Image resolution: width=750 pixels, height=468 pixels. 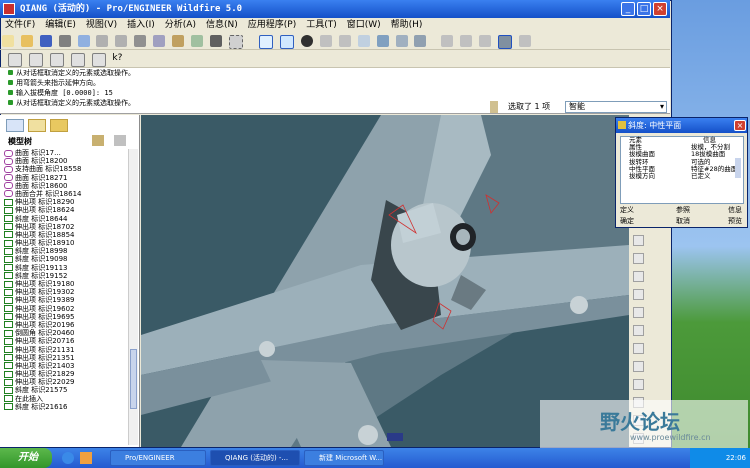 I want to click on define-button: 定义, so click(x=627, y=210).